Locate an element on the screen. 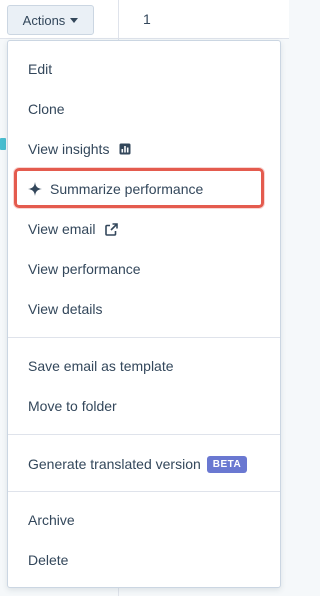 The width and height of the screenshot is (320, 596). menu-item-summarize-performance: Summarize performance is located at coordinates (144, 189).